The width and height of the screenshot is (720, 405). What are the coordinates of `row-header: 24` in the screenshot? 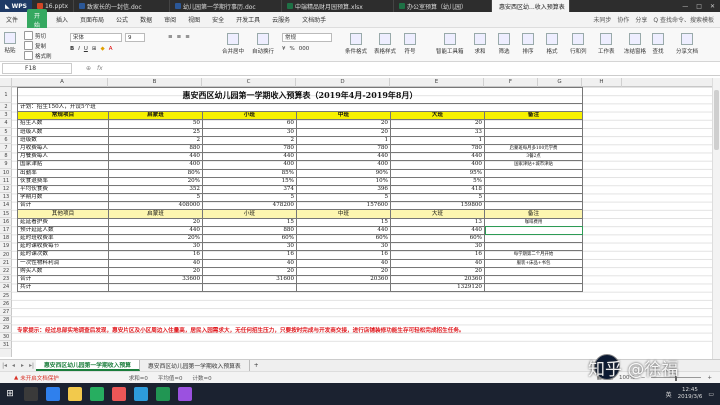 It's located at (6, 287).